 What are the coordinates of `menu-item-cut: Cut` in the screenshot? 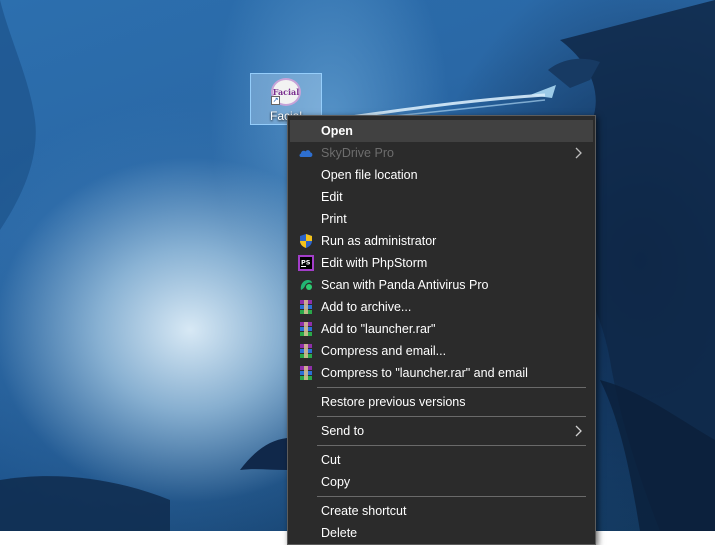 It's located at (441, 460).